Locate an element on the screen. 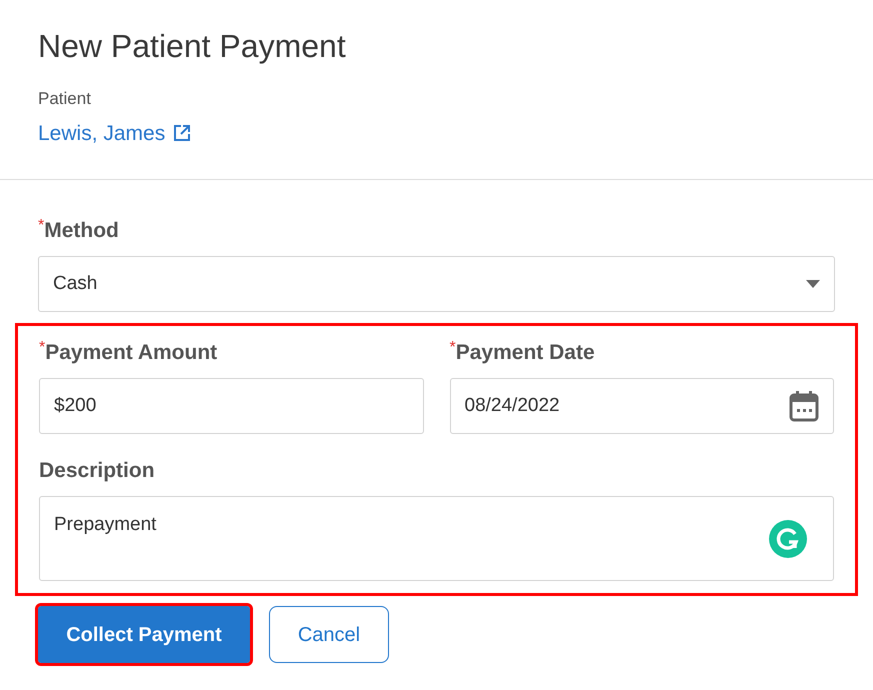 The width and height of the screenshot is (873, 690). date-field: 08/24/2022 is located at coordinates (642, 406).